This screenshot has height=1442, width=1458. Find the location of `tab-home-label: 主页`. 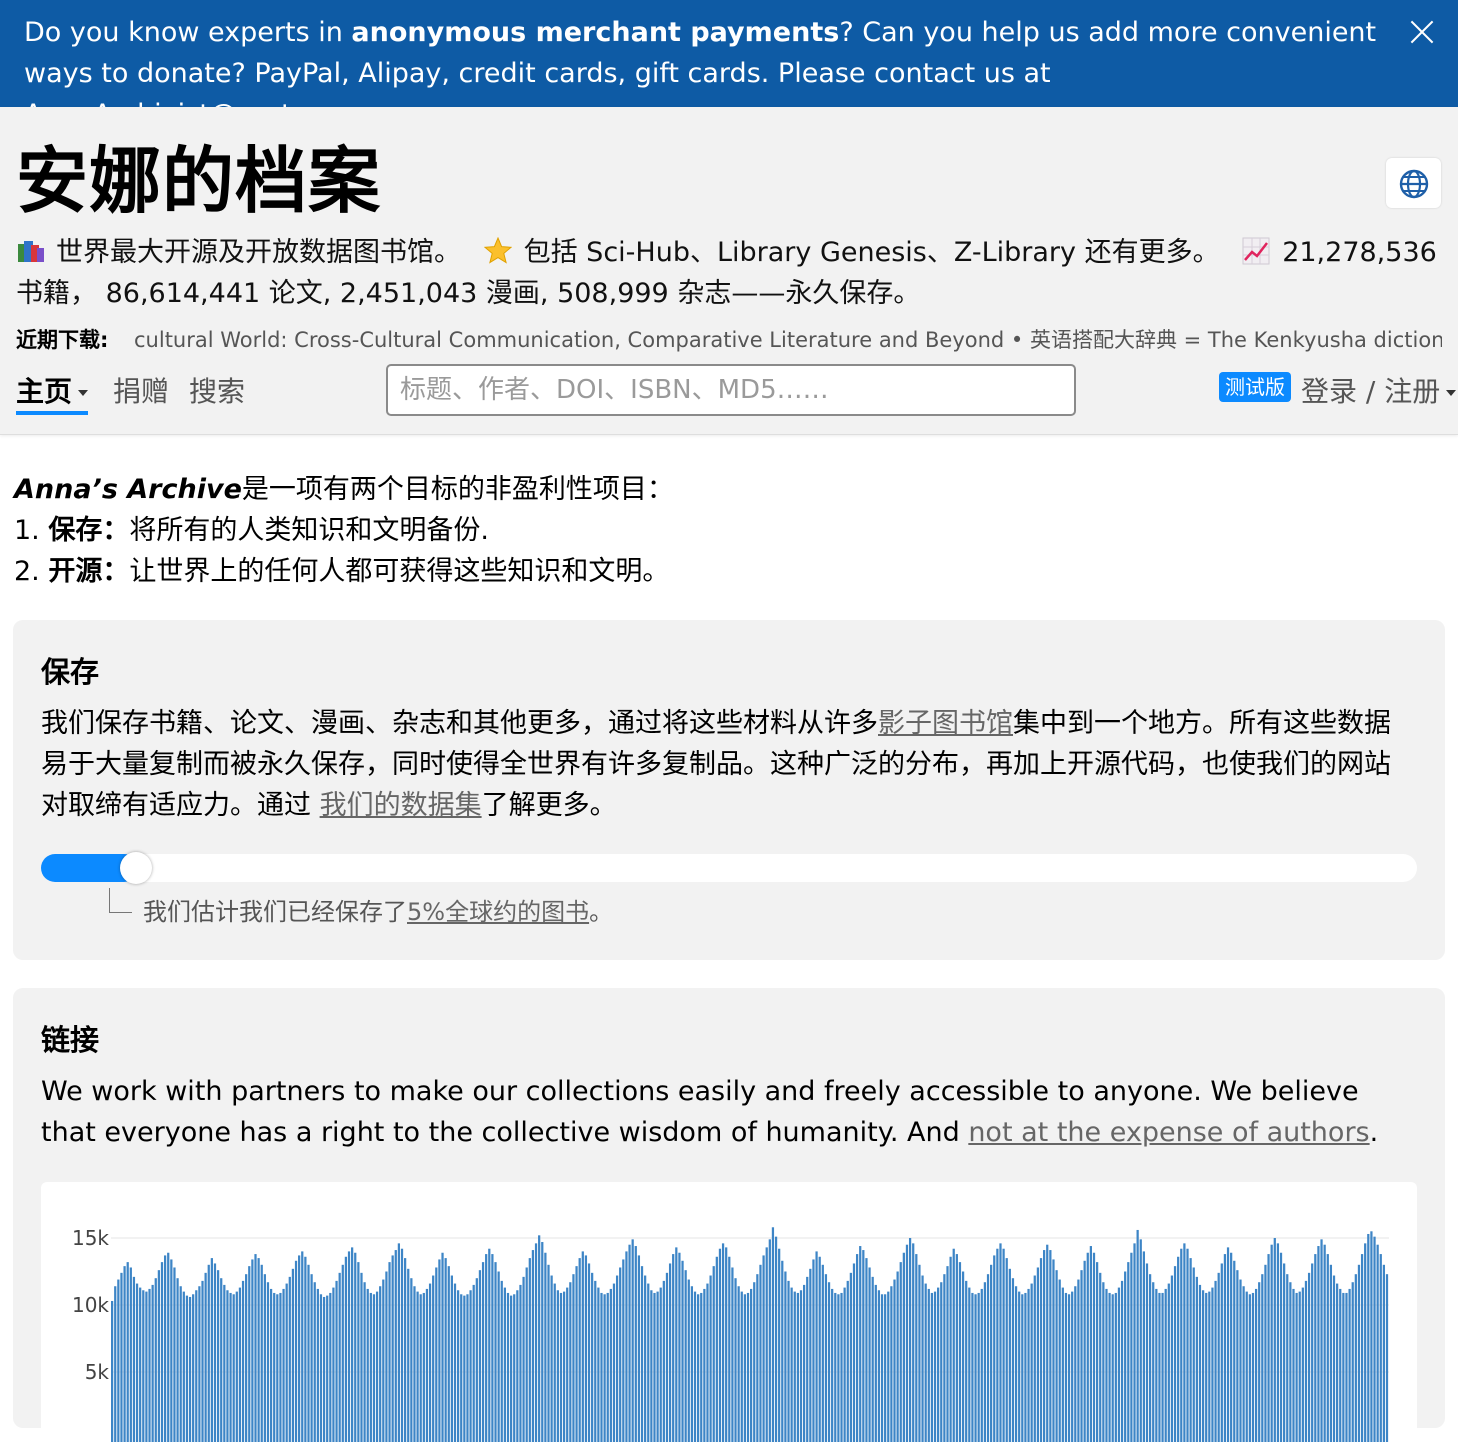

tab-home-label: 主页 is located at coordinates (44, 391).